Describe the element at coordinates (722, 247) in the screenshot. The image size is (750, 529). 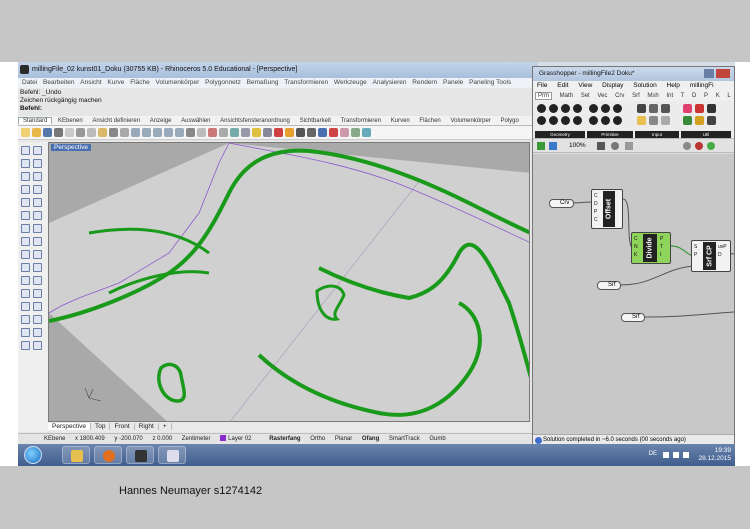
I see `srfcp-output-uvp: uvP` at that location.